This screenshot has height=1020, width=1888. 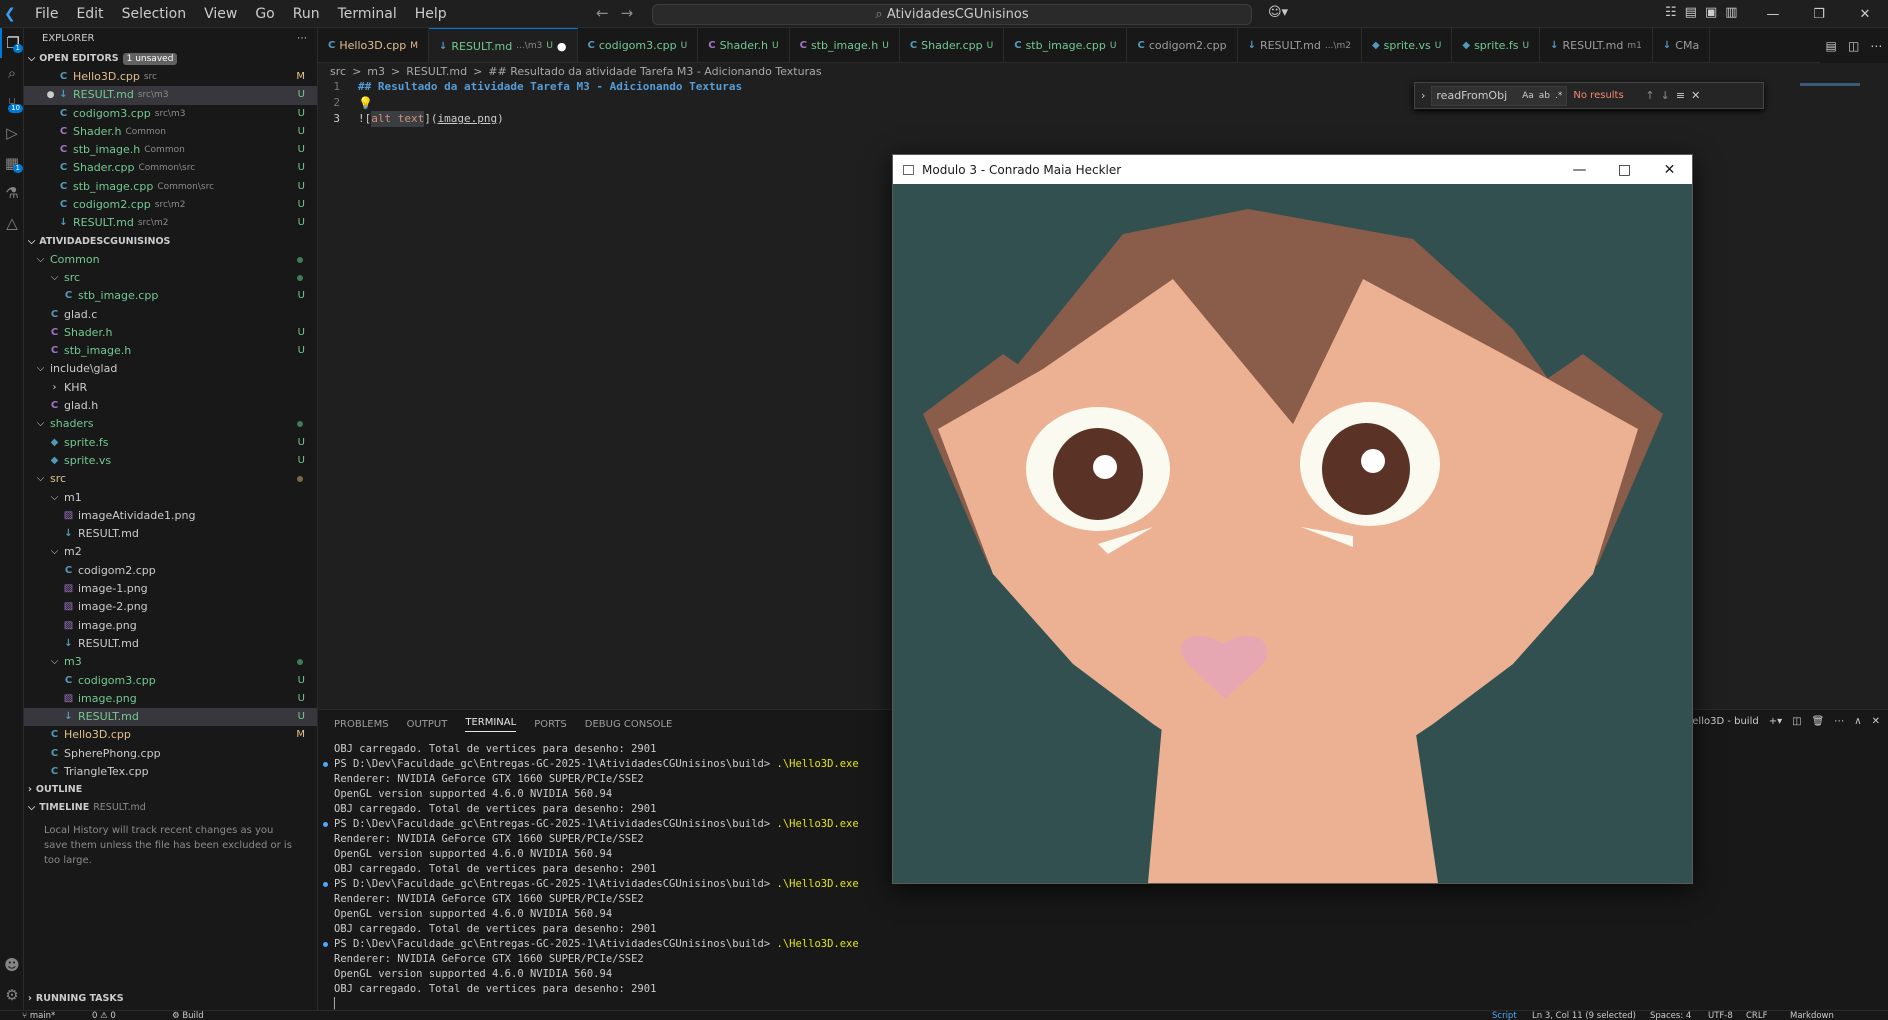 I want to click on running-tasks-header: › RUNNING TASKS, so click(x=74, y=999).